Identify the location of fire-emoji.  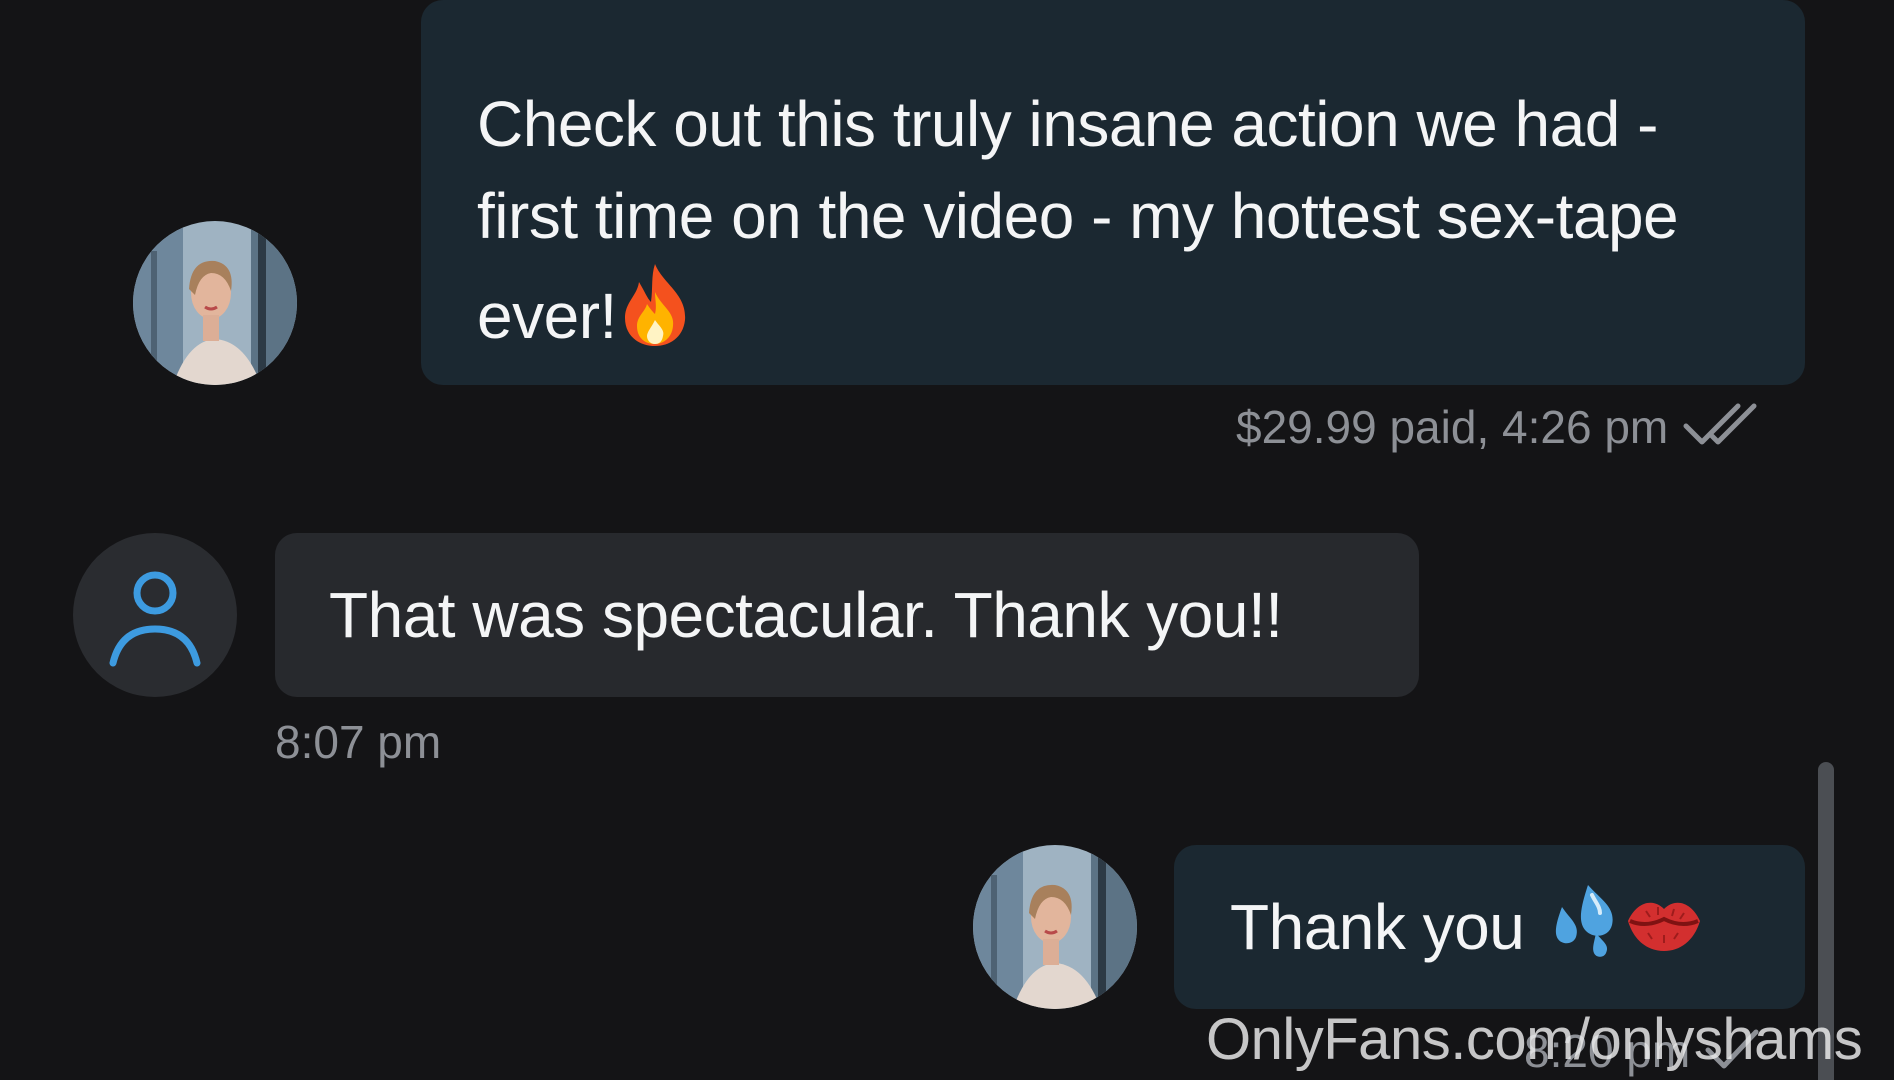
(655, 317).